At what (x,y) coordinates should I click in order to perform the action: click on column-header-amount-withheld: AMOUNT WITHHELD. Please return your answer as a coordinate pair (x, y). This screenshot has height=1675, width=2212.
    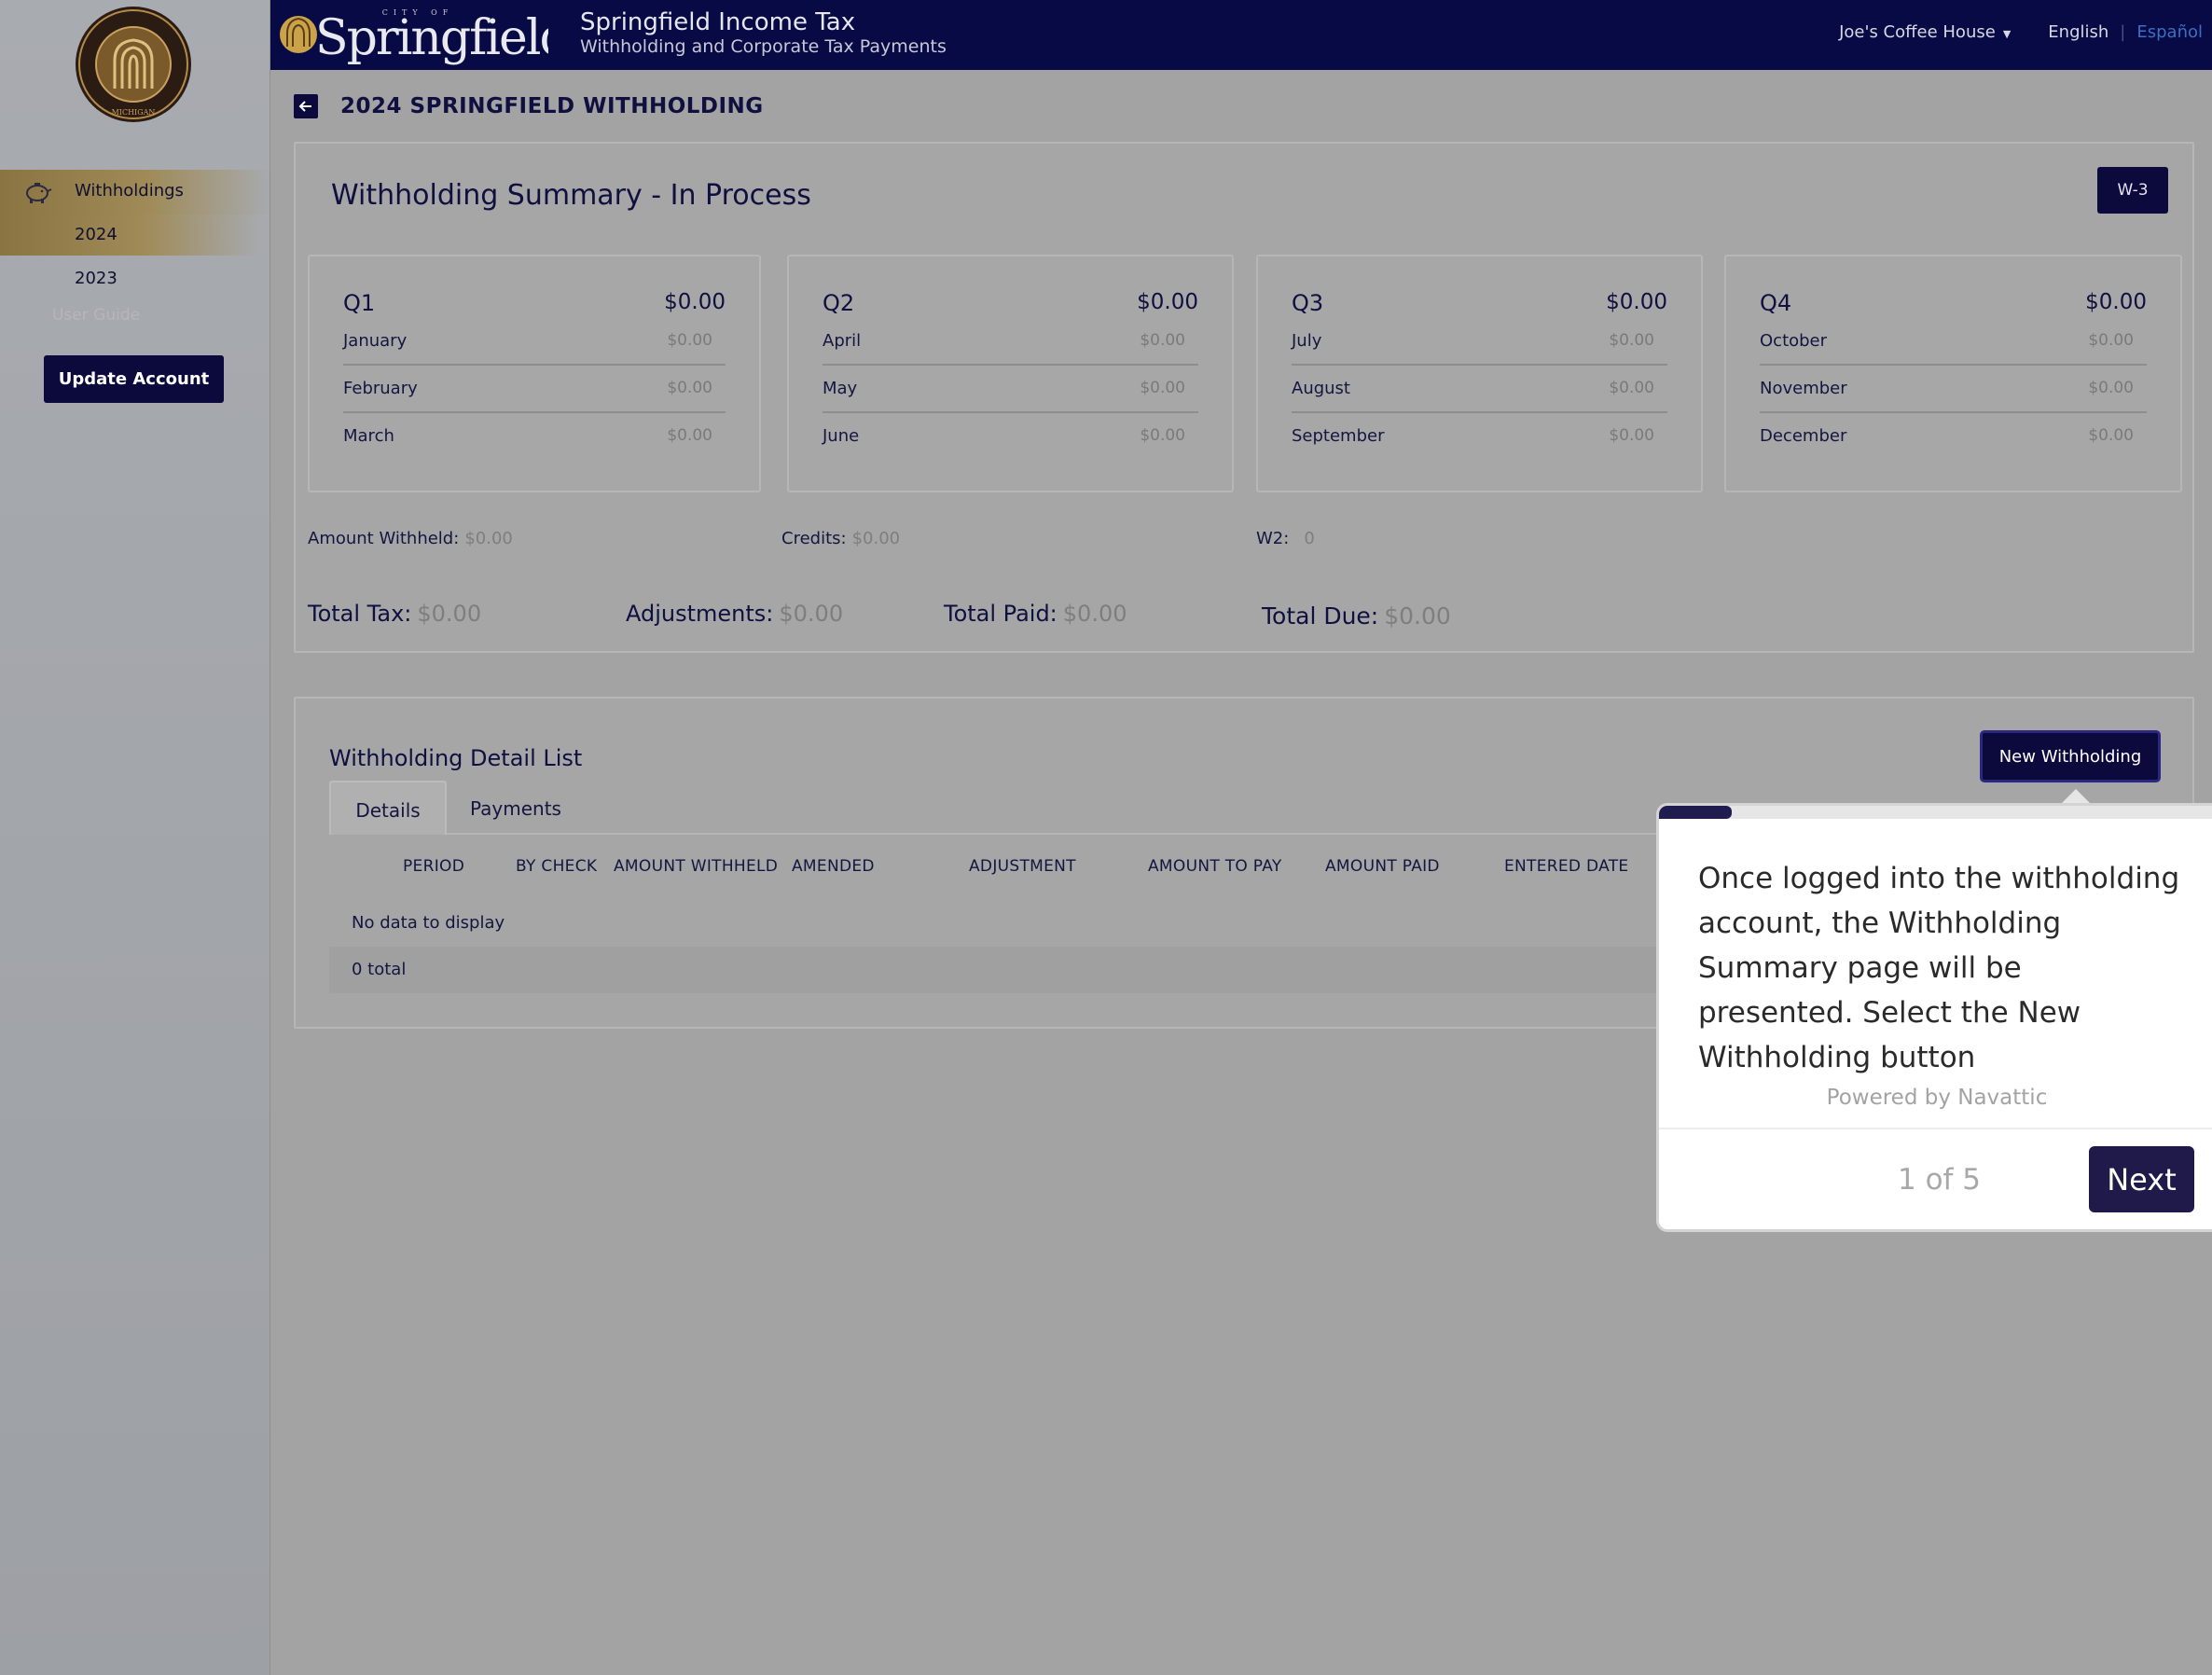
    Looking at the image, I should click on (696, 866).